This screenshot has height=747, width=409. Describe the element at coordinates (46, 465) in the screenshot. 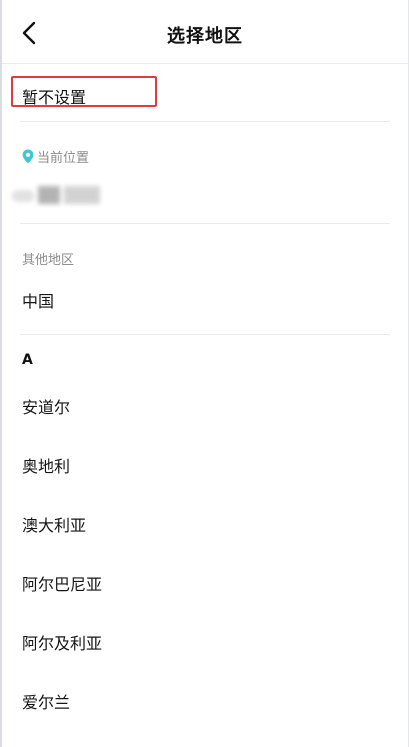

I see `region-item: 奥地利` at that location.